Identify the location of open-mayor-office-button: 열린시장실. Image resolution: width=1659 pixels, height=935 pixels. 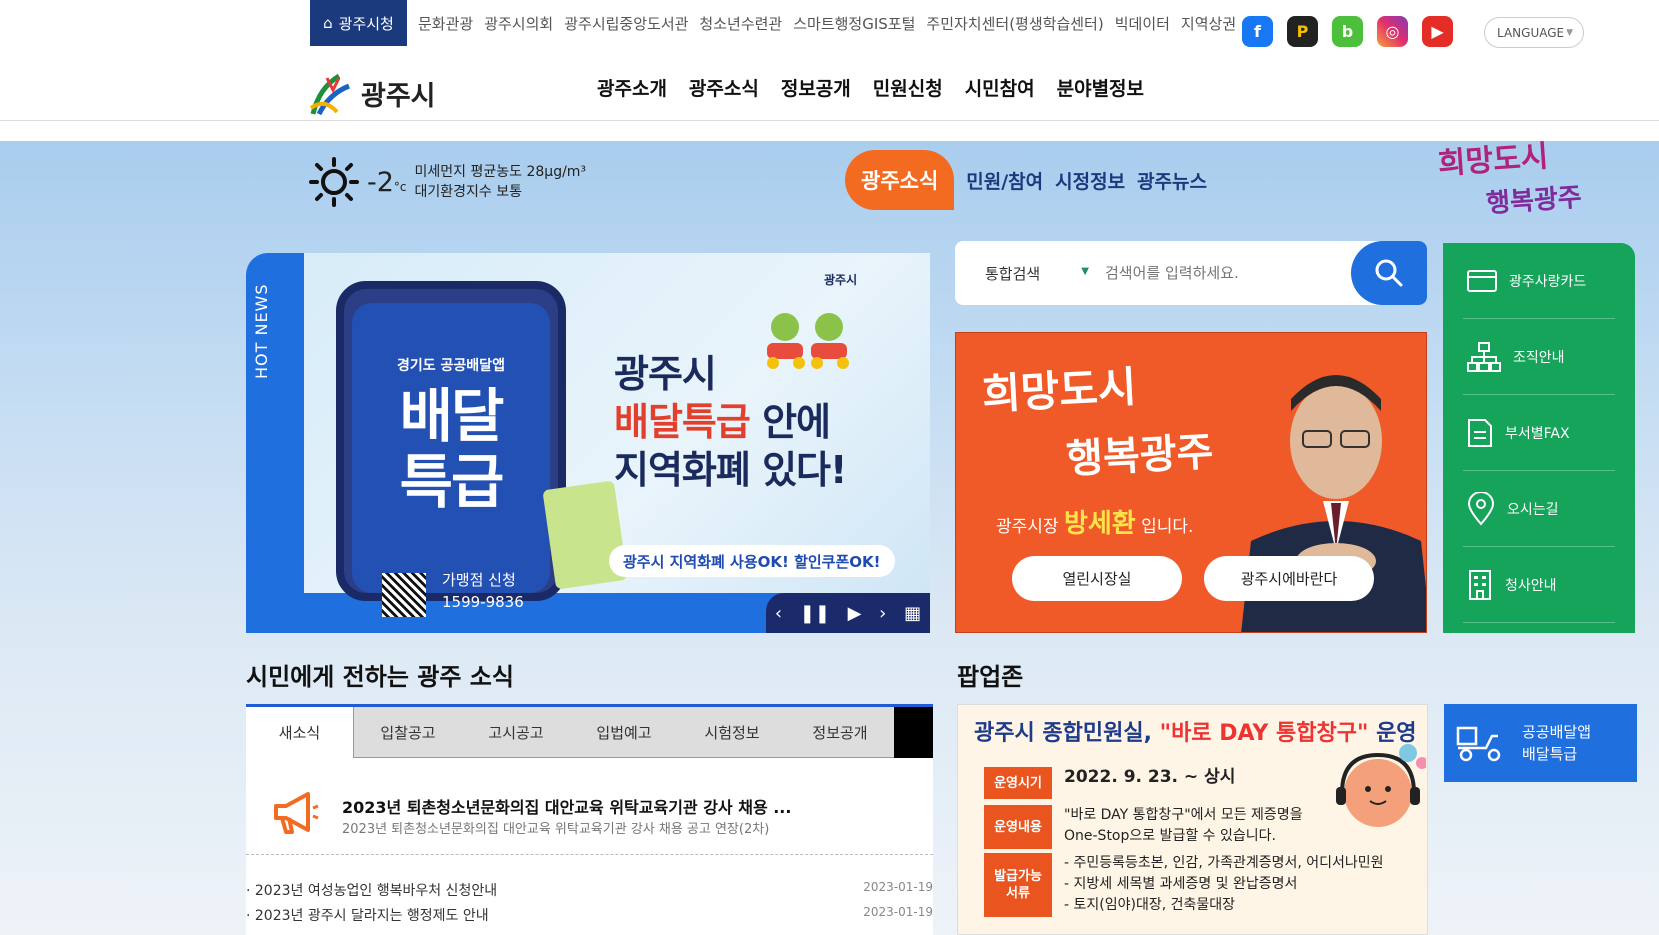
(1097, 578).